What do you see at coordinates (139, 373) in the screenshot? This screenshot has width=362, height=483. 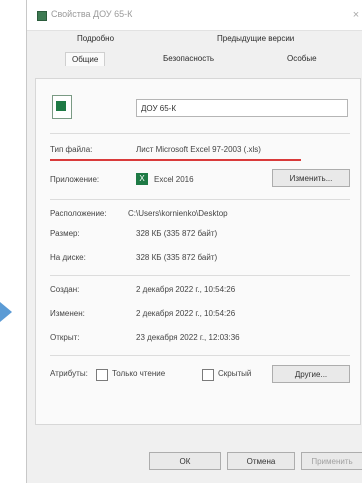 I see `readonly-label: Только чтение` at bounding box center [139, 373].